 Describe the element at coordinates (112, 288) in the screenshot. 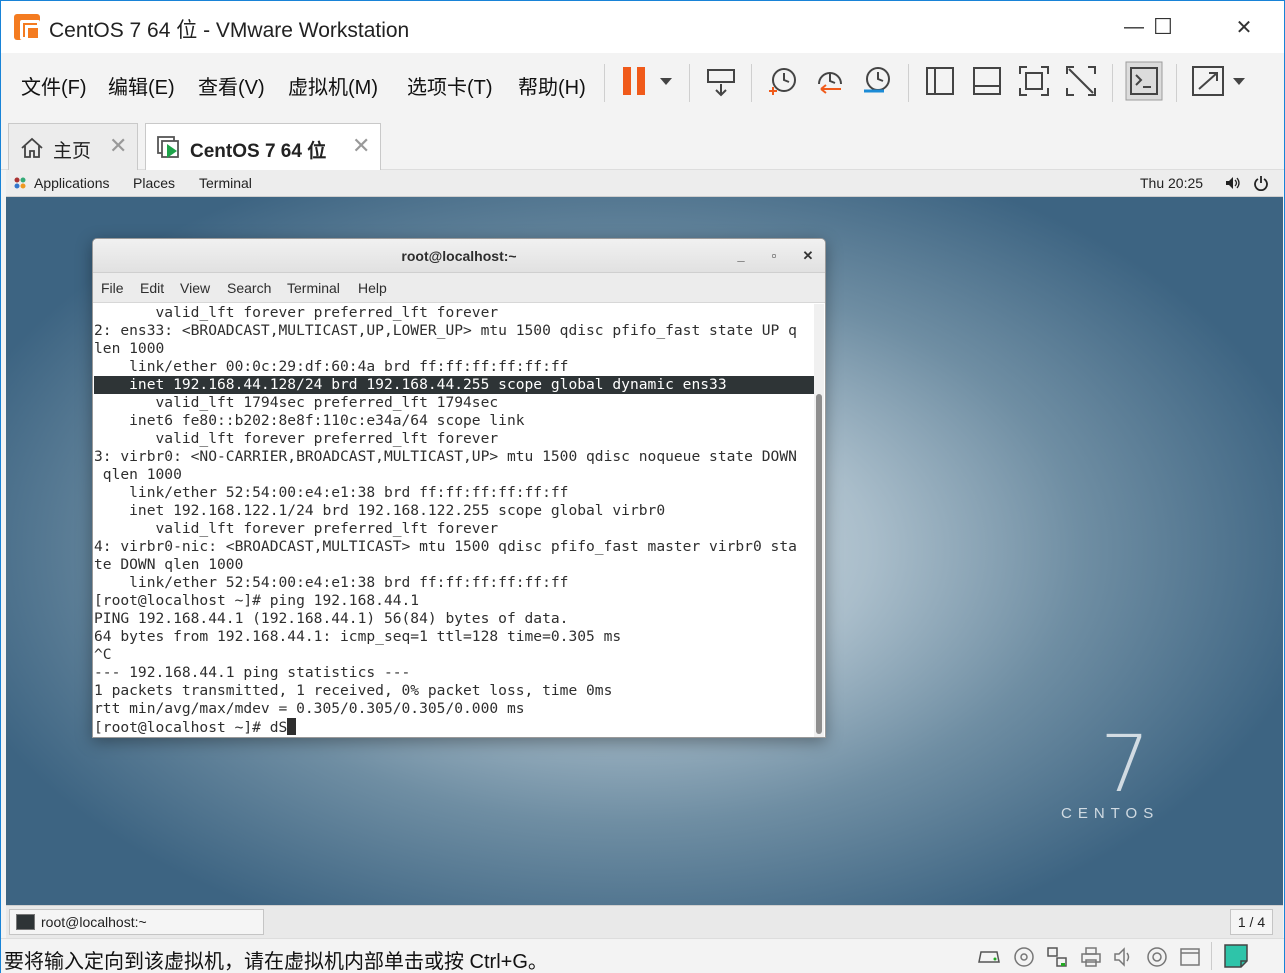

I see `terminal-menu-file: File` at that location.